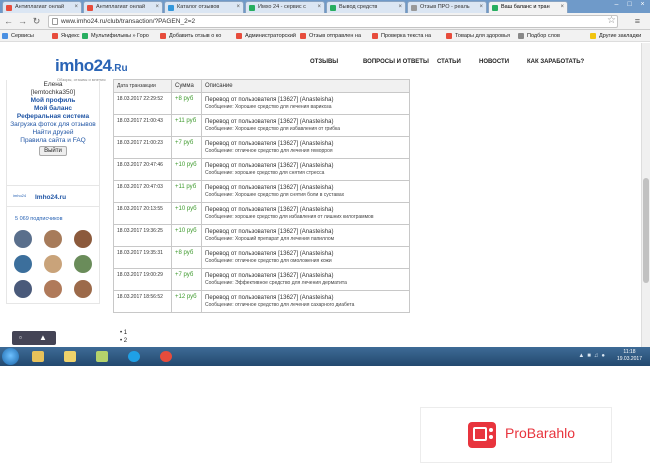  Describe the element at coordinates (330, 36) in the screenshot. I see `bookmark-item: Отзыв отправлен на` at that location.